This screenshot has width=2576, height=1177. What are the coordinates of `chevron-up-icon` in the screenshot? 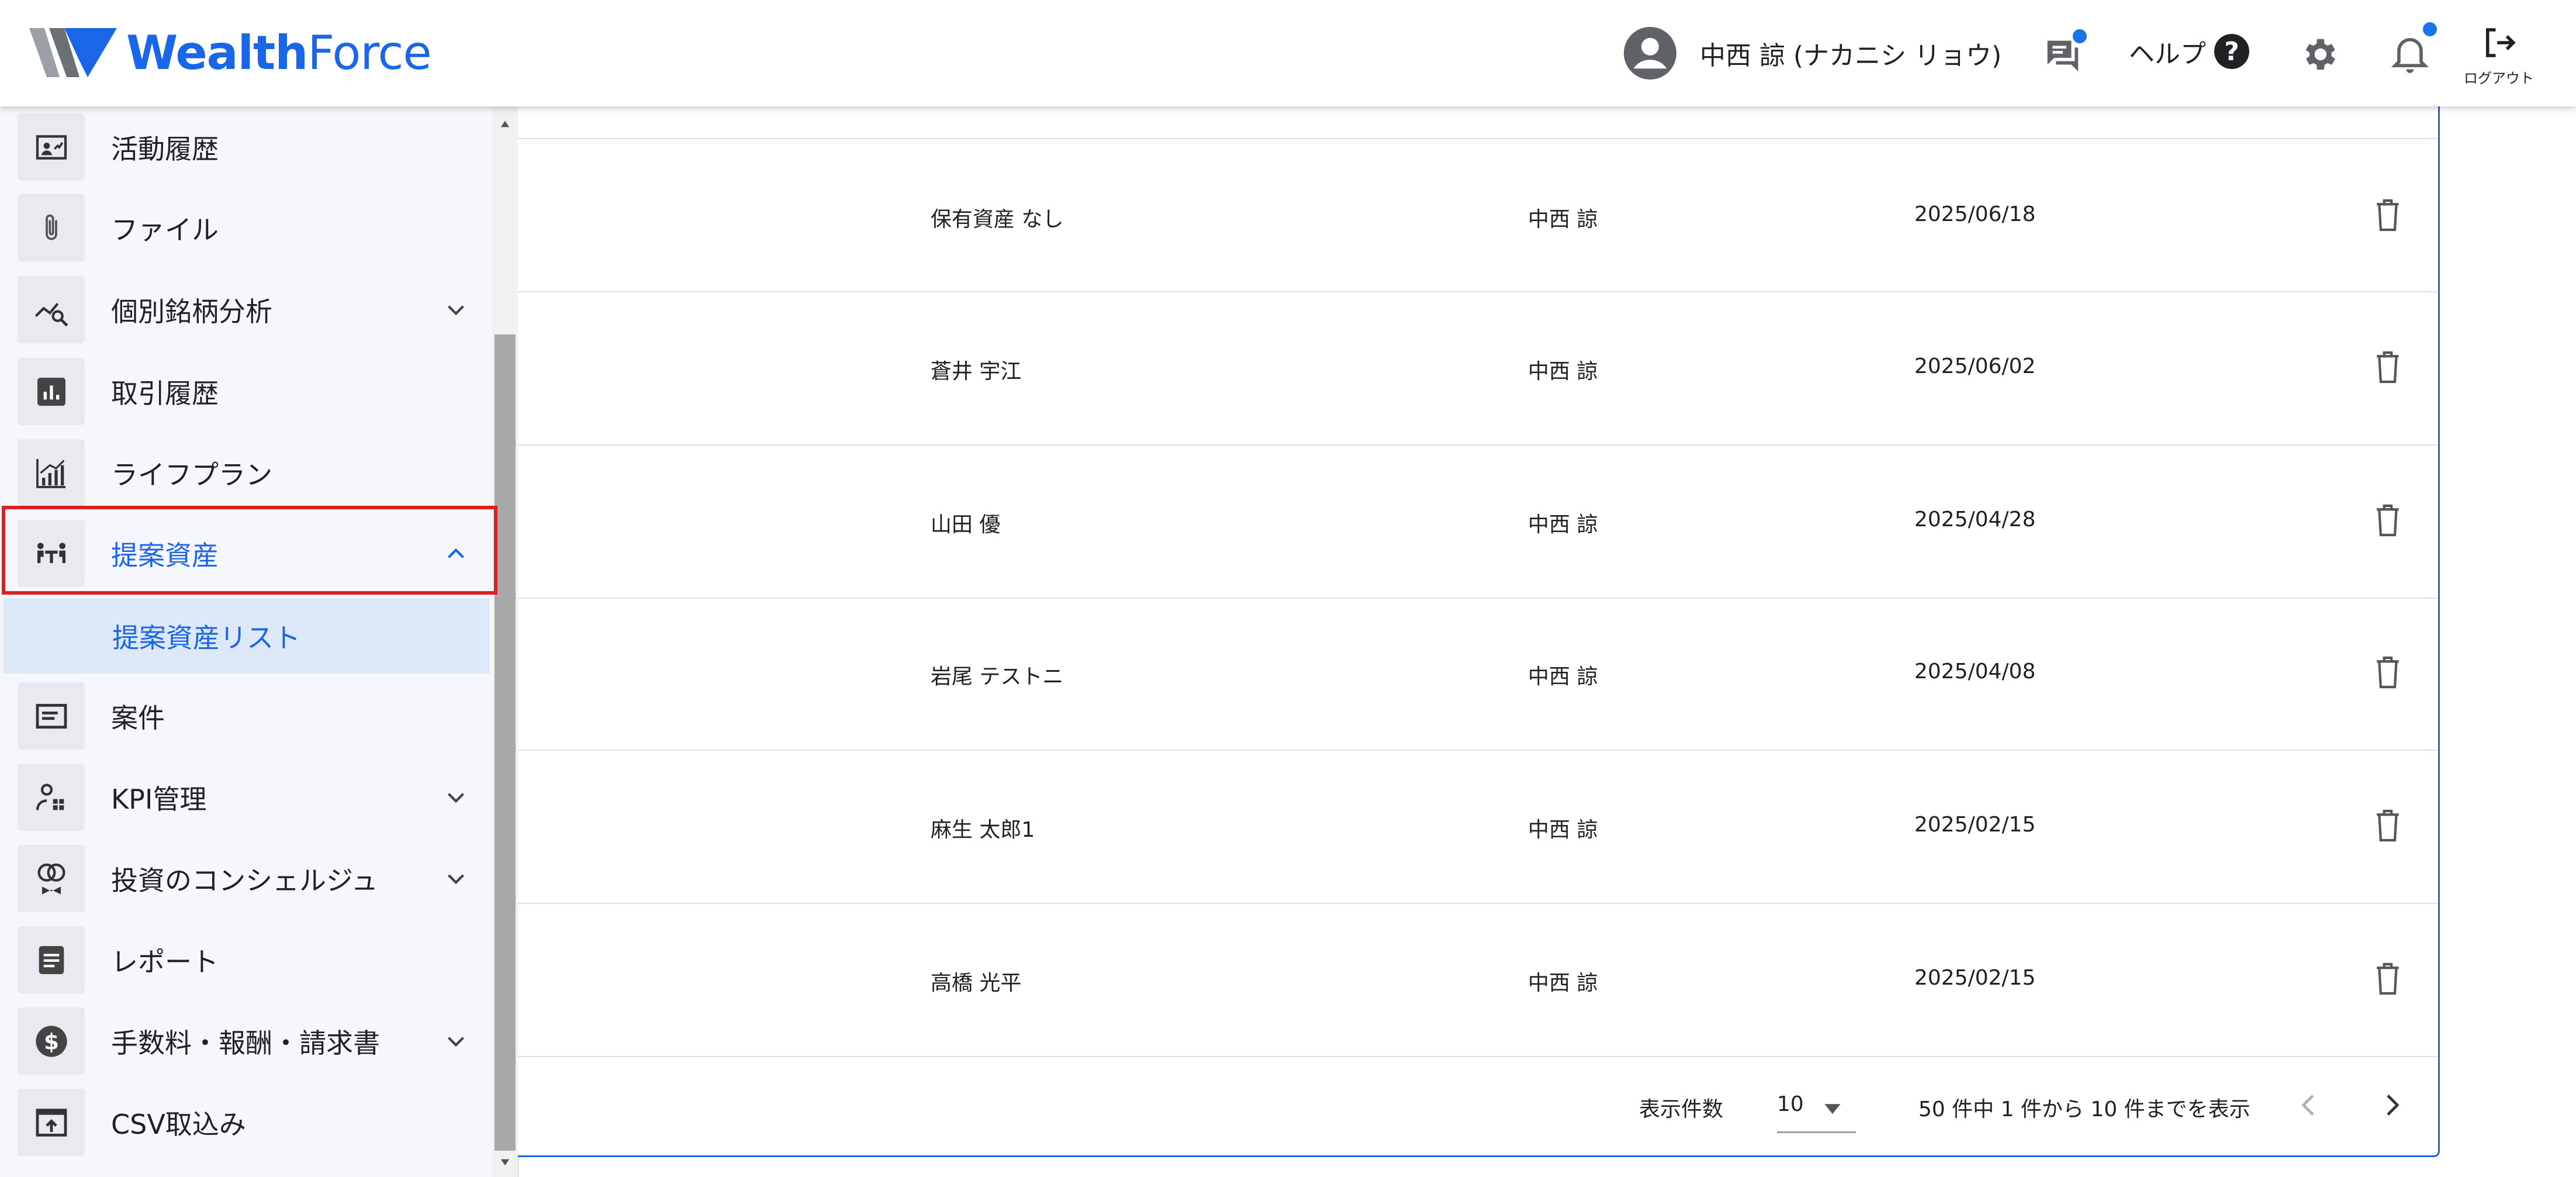 It's located at (456, 553).